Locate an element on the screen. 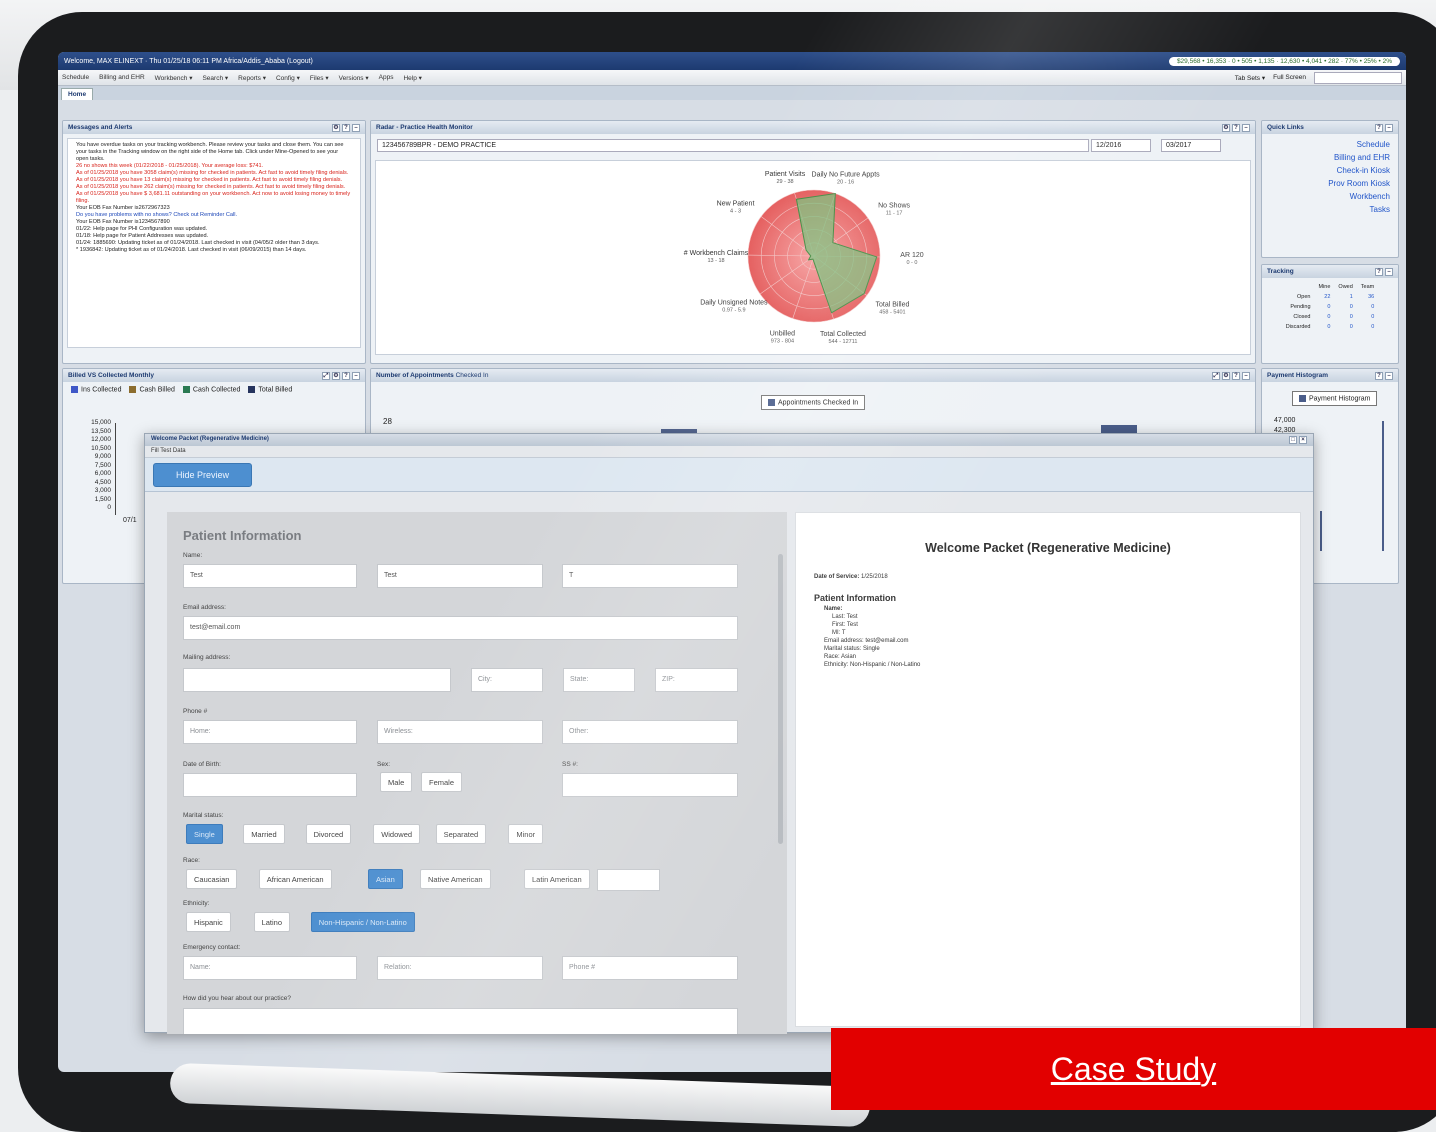  marital-option: Divorced is located at coordinates (328, 834).